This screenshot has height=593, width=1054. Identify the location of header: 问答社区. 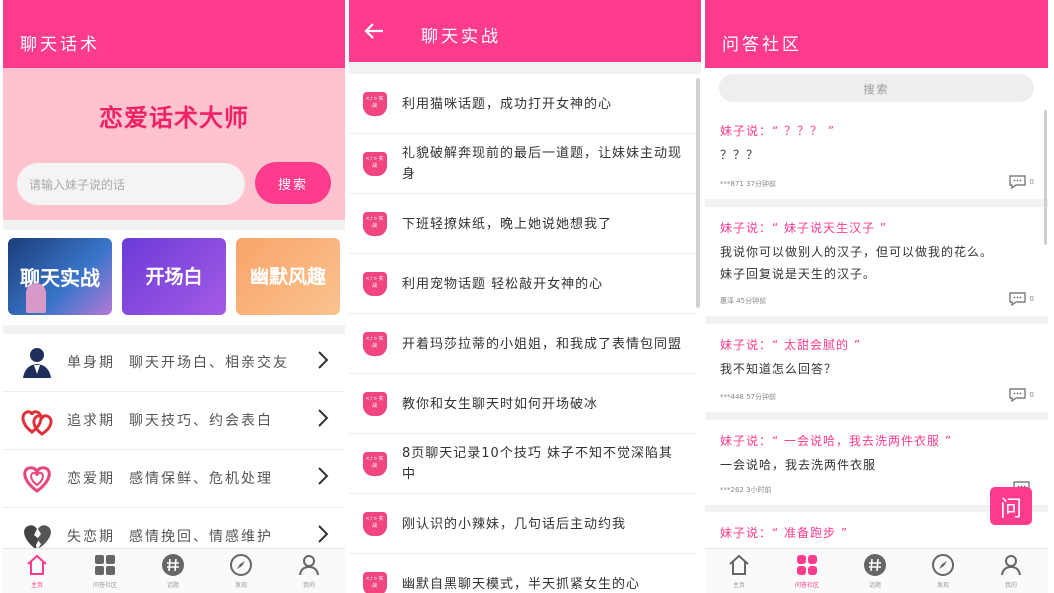
(876, 34).